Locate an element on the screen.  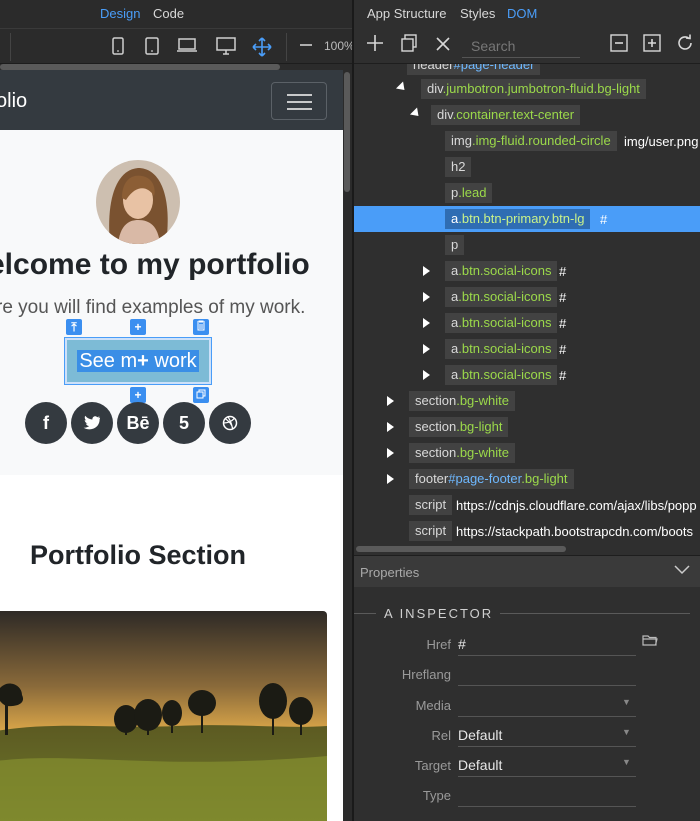
behance-icon: Bē is located at coordinates (138, 423).